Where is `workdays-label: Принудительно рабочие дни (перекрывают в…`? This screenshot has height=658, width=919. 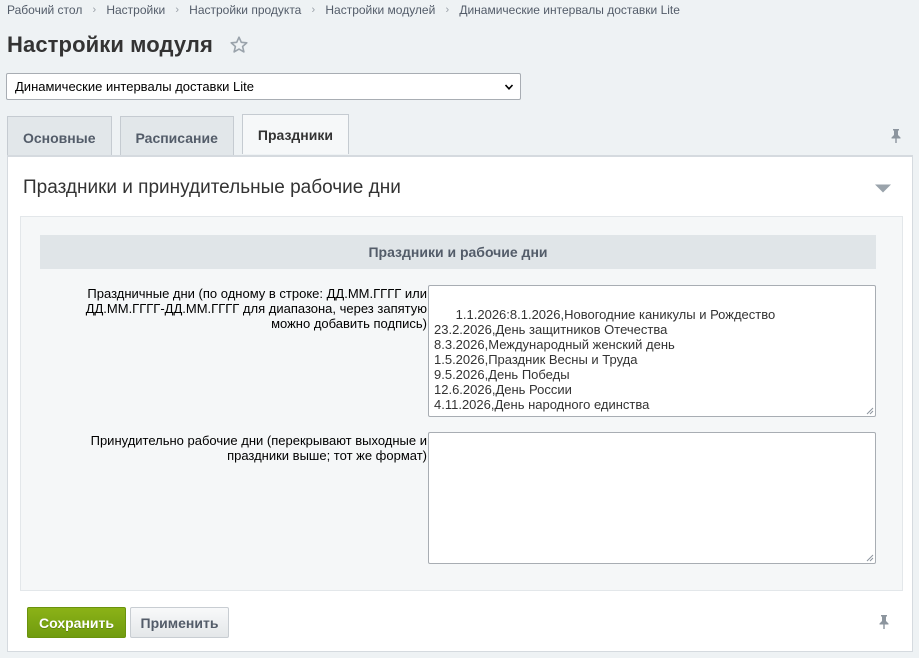 workdays-label: Принудительно рабочие дни (перекрывают в… is located at coordinates (258, 448).